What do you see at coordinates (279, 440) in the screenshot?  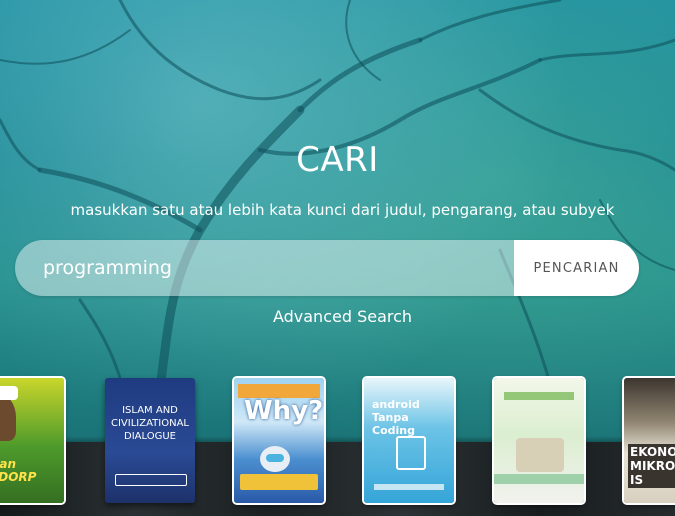 I see `book-cover-3: Why?` at bounding box center [279, 440].